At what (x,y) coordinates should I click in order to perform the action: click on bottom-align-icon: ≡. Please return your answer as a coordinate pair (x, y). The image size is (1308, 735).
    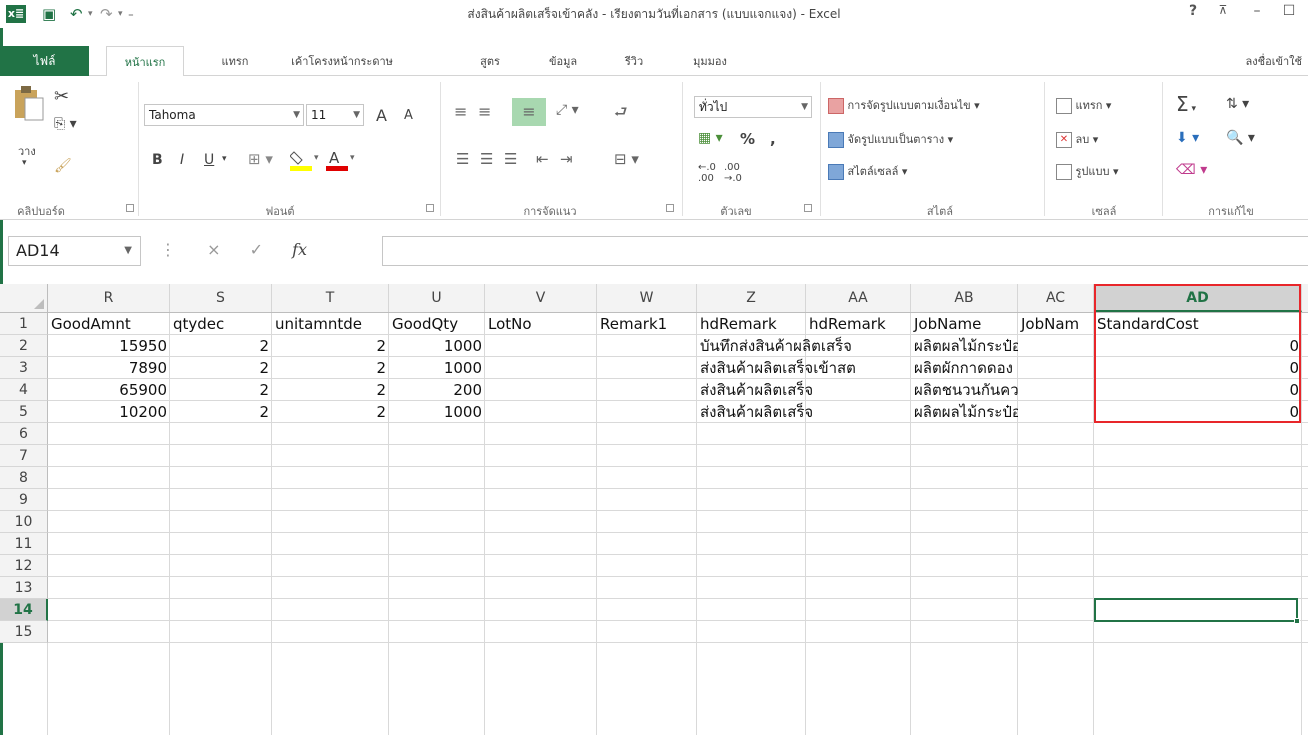
    Looking at the image, I should click on (529, 112).